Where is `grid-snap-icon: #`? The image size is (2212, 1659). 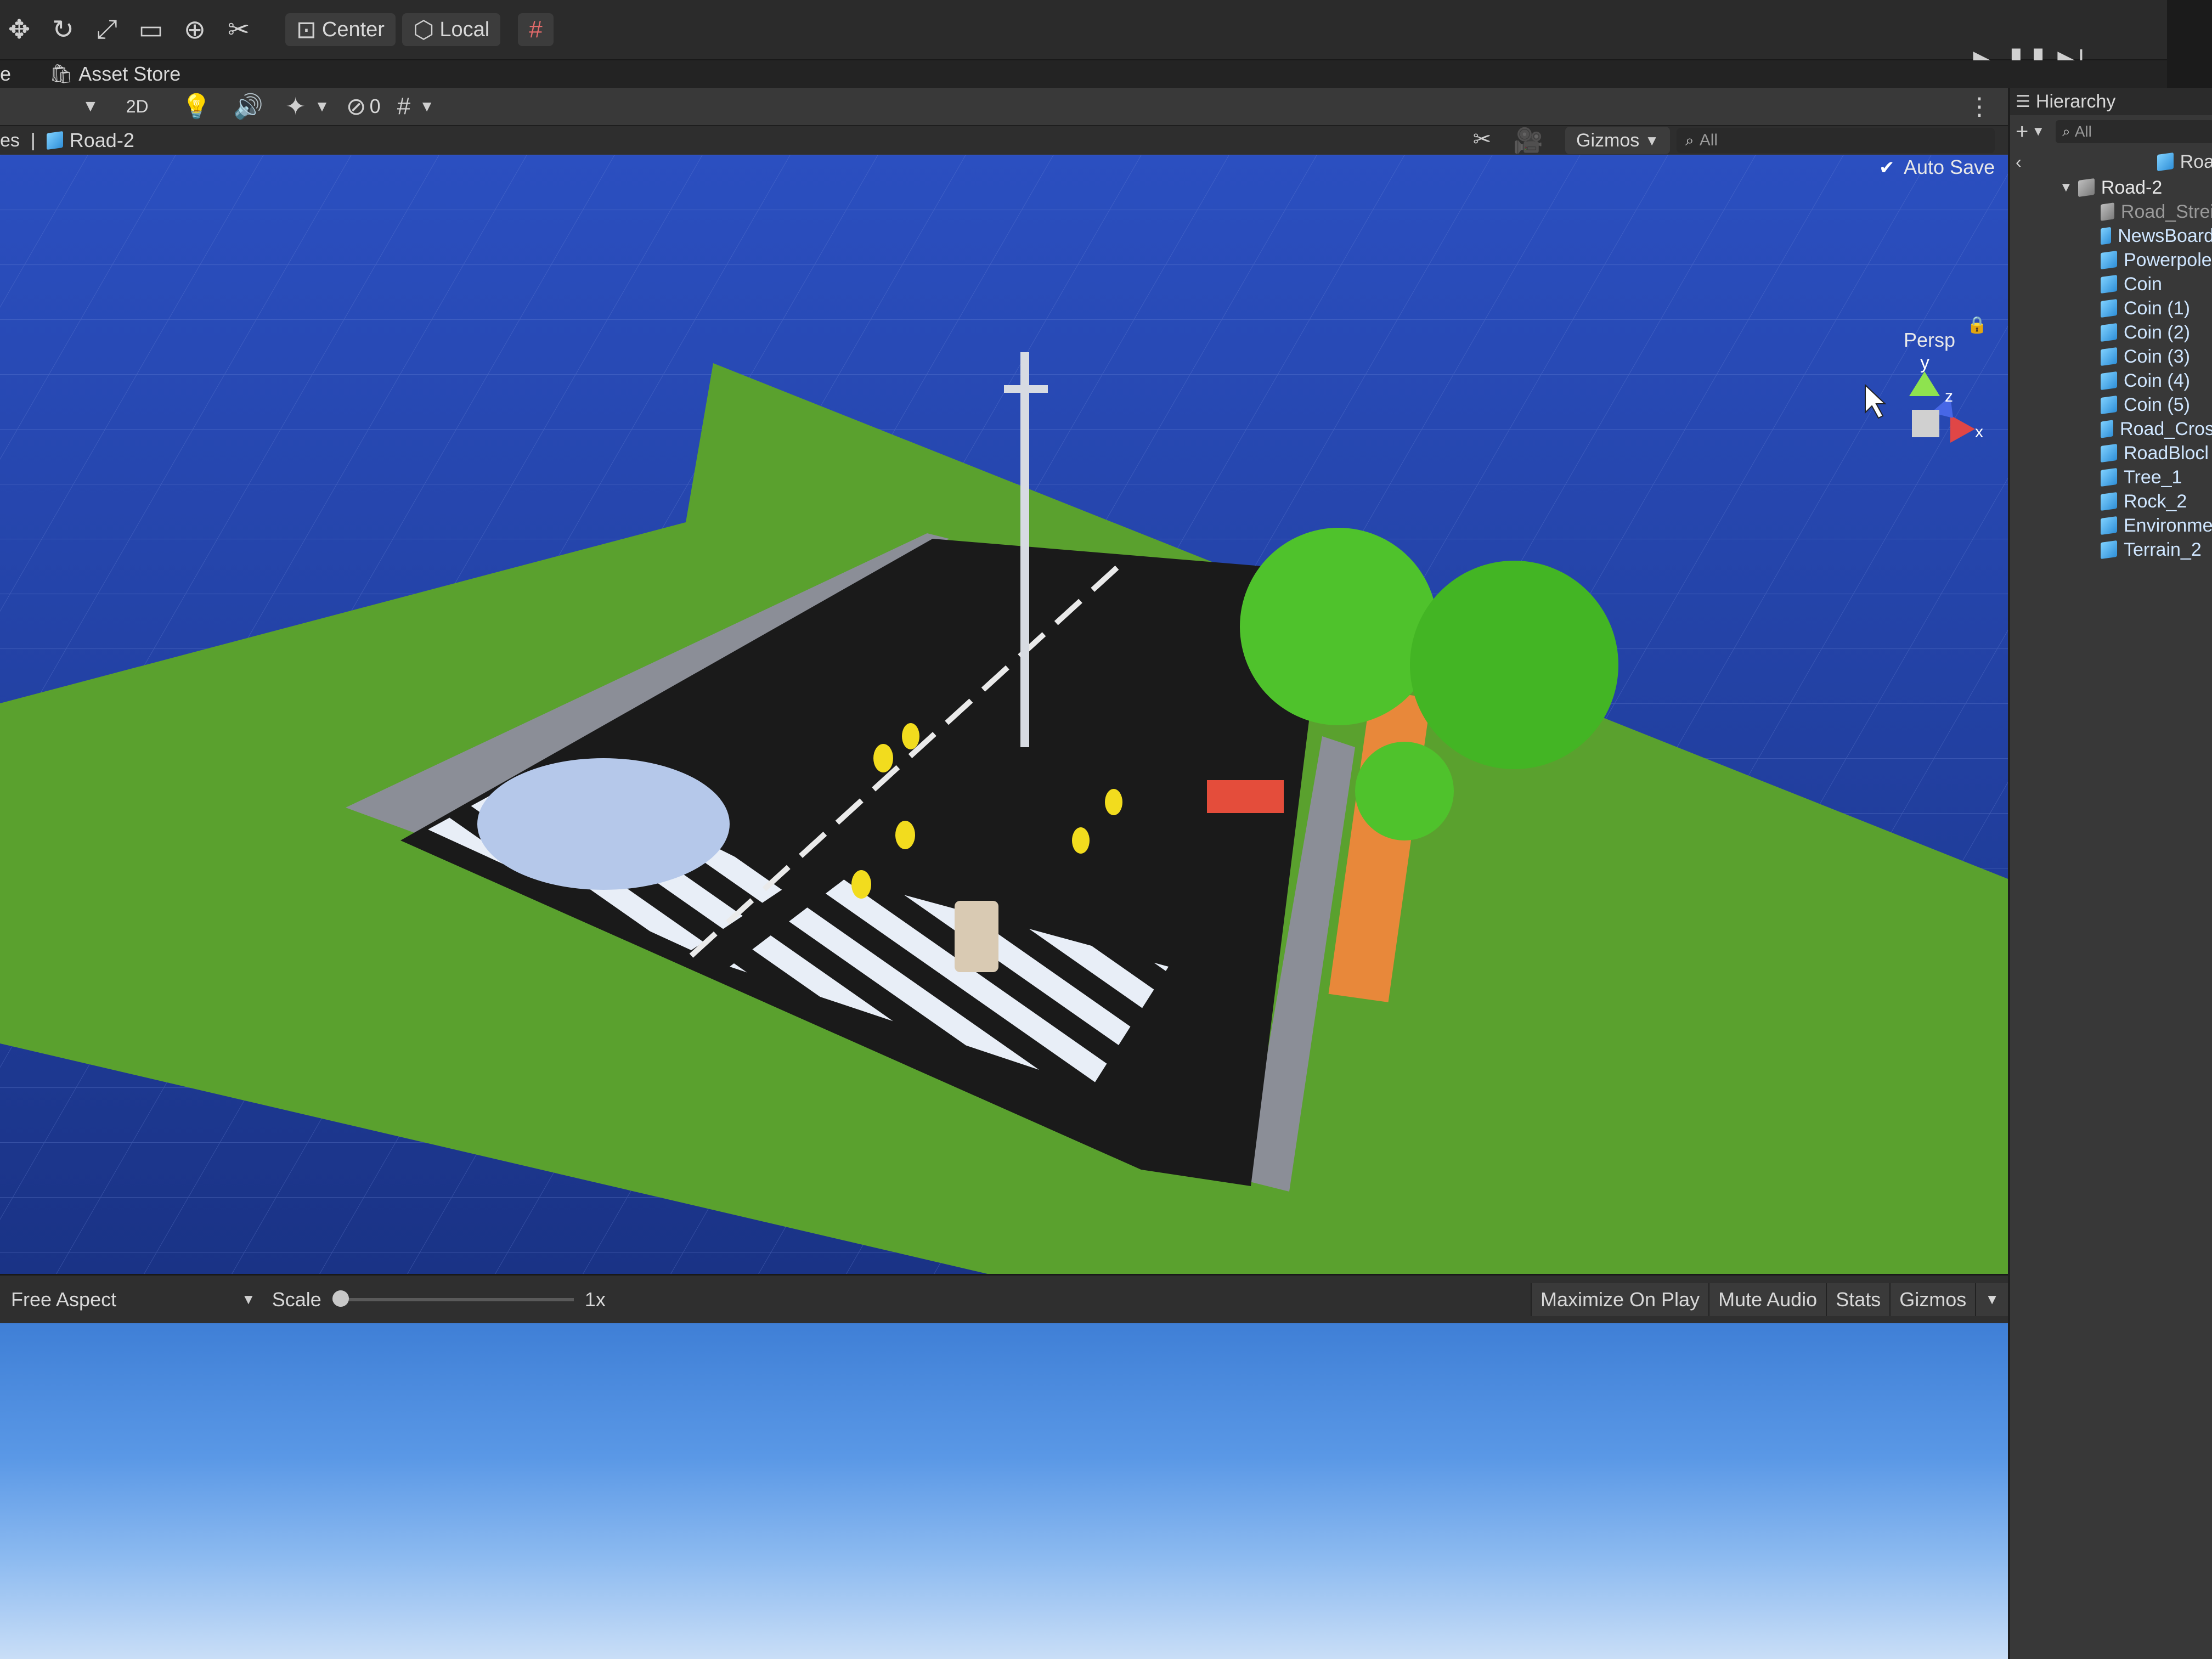 grid-snap-icon: # is located at coordinates (536, 29).